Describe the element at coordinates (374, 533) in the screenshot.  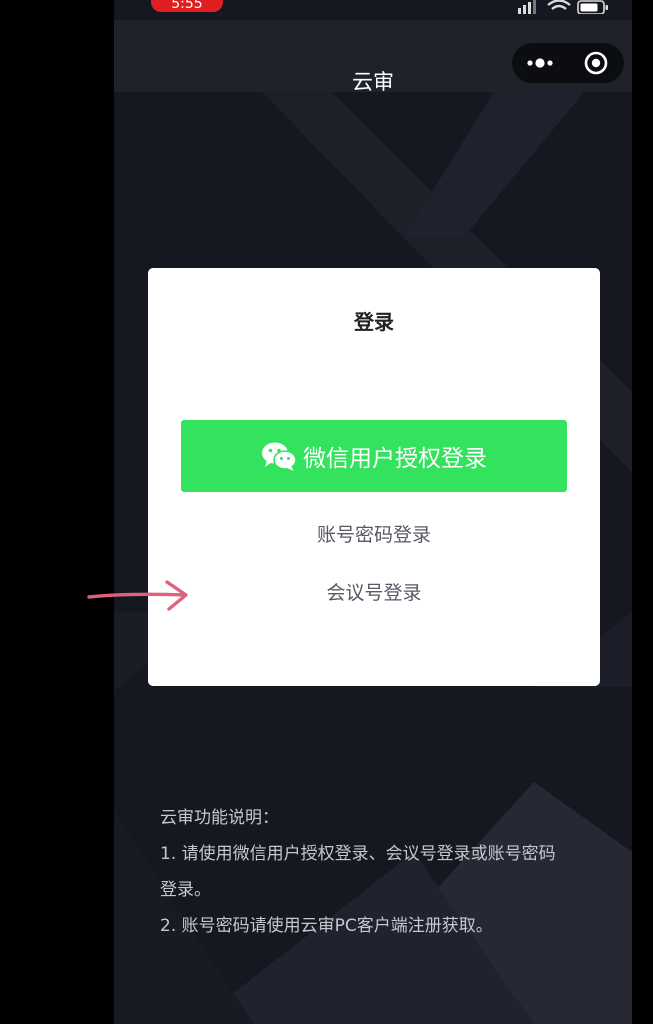
I see `account-password-login-link: 账号密码登录` at that location.